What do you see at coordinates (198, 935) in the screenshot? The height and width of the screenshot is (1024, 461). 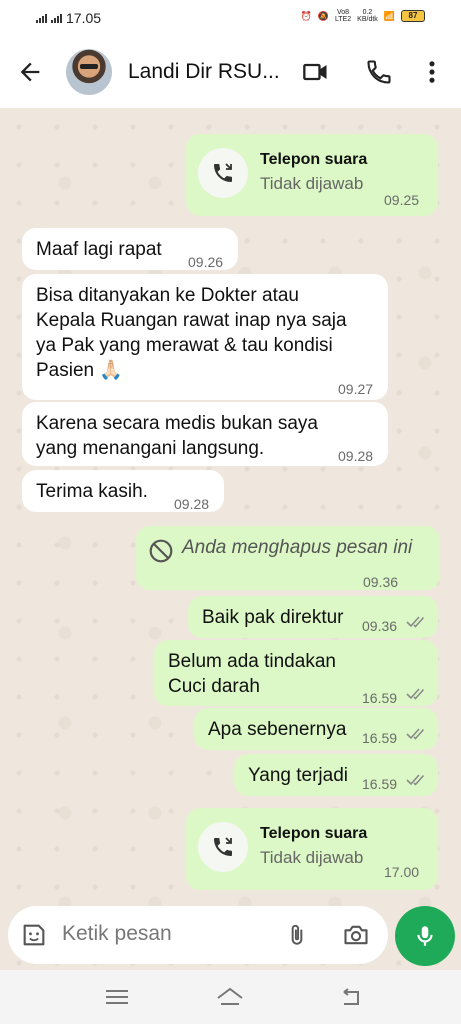 I see `message-input-bar: Ketik pesan` at bounding box center [198, 935].